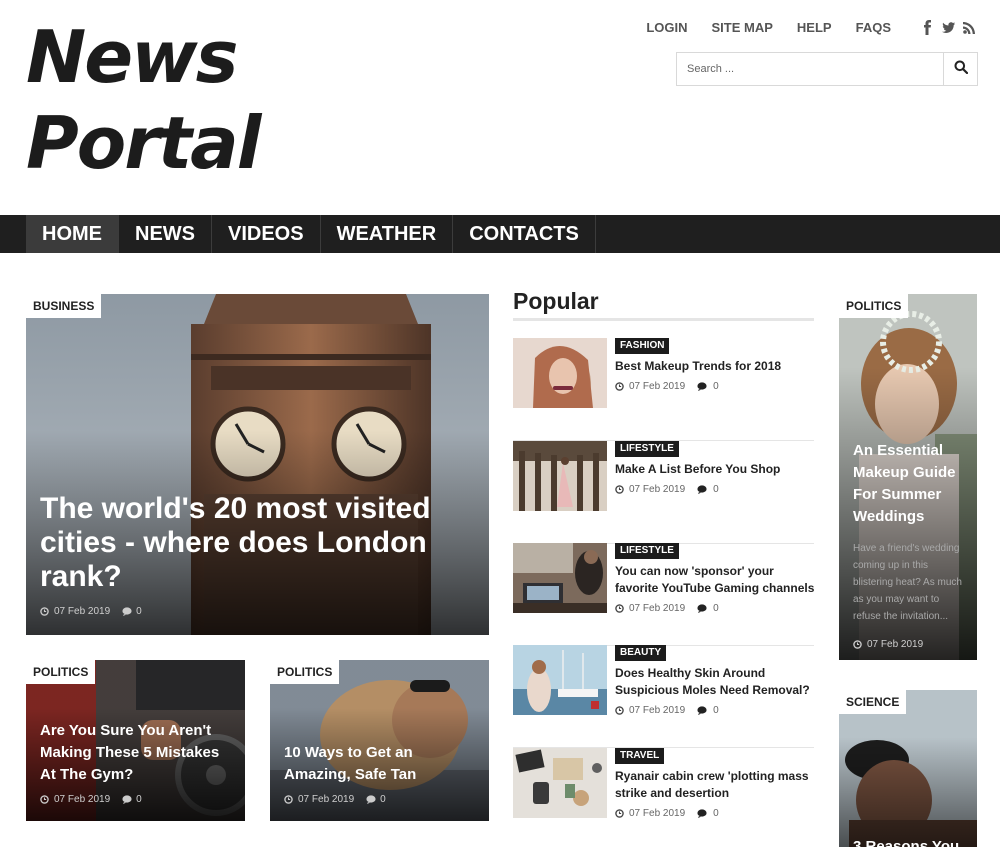  Describe the element at coordinates (379, 764) in the screenshot. I see `article-title: 10 Ways to Get an Amazing, Safe Tan` at that location.